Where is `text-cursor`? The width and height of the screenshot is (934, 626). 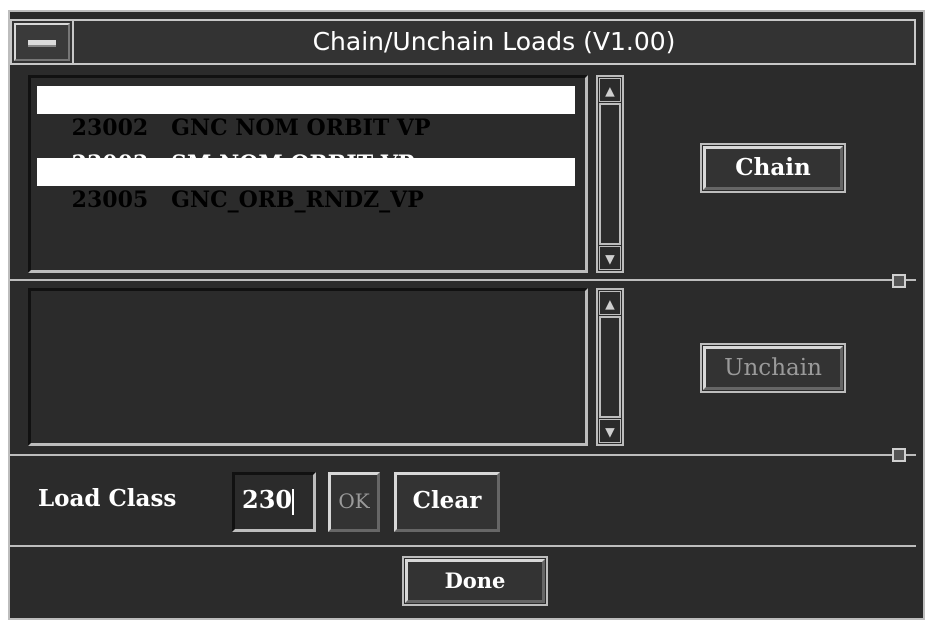 text-cursor is located at coordinates (293, 501).